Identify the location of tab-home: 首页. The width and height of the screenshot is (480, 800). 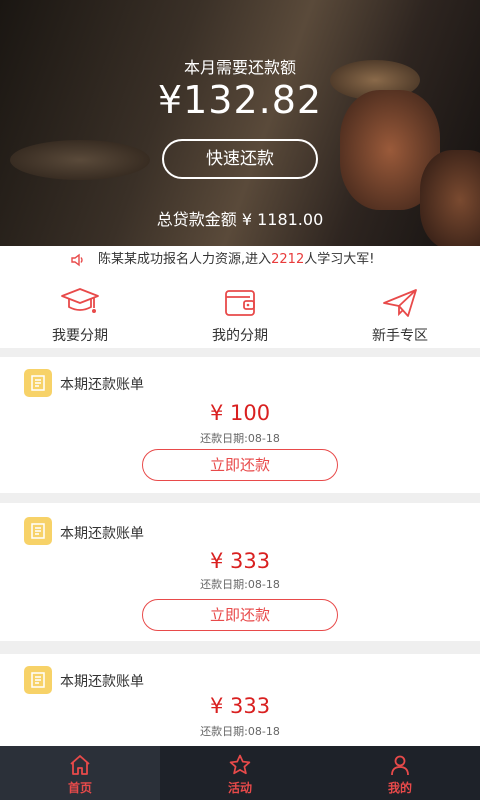
(80, 773).